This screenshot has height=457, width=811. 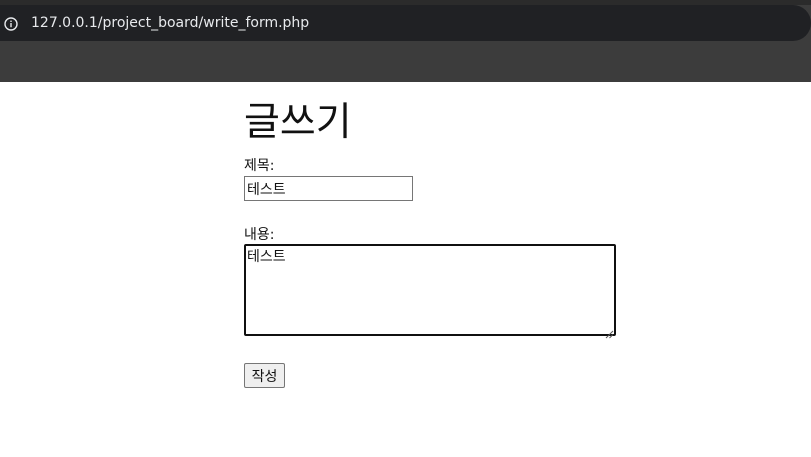 What do you see at coordinates (11, 23) in the screenshot?
I see `info-icon` at bounding box center [11, 23].